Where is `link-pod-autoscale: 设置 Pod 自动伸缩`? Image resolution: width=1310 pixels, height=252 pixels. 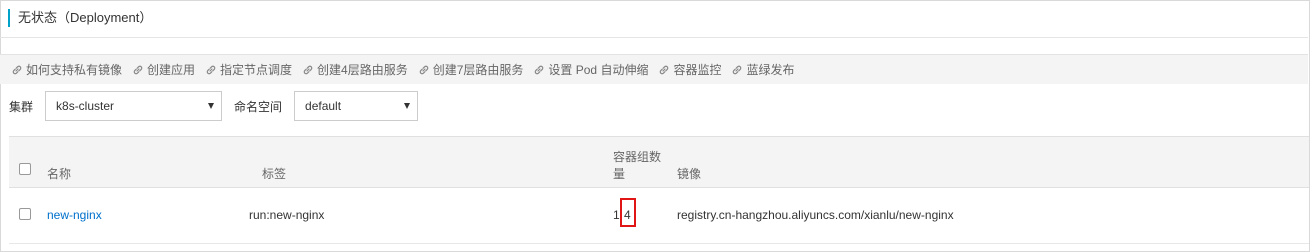 link-pod-autoscale: 设置 Pod 自动伸缩 is located at coordinates (590, 69).